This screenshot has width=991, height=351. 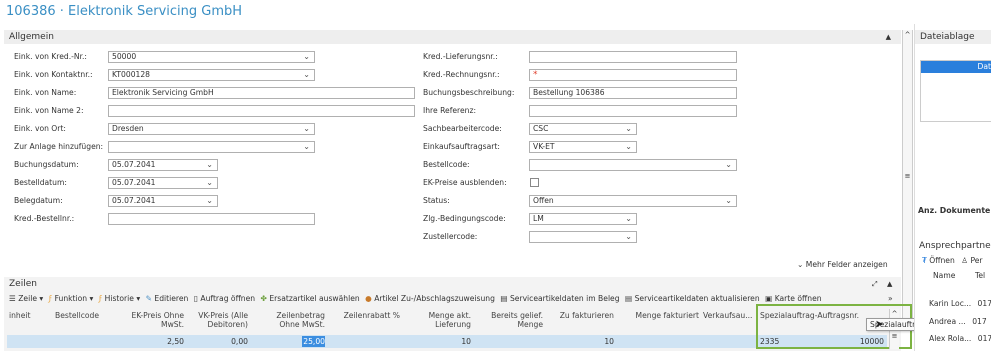 I want to click on col-header-qty-to-invoice: Zu fakturieren, so click(x=582, y=315).